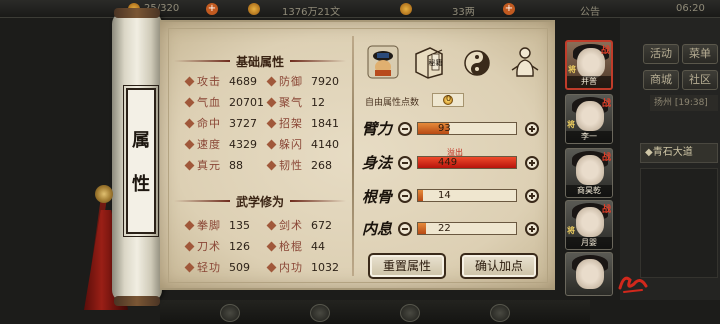 Image resolution: width=720 pixels, height=324 pixels. Describe the element at coordinates (410, 313) in the screenshot. I see `bottom-team-icon` at that location.